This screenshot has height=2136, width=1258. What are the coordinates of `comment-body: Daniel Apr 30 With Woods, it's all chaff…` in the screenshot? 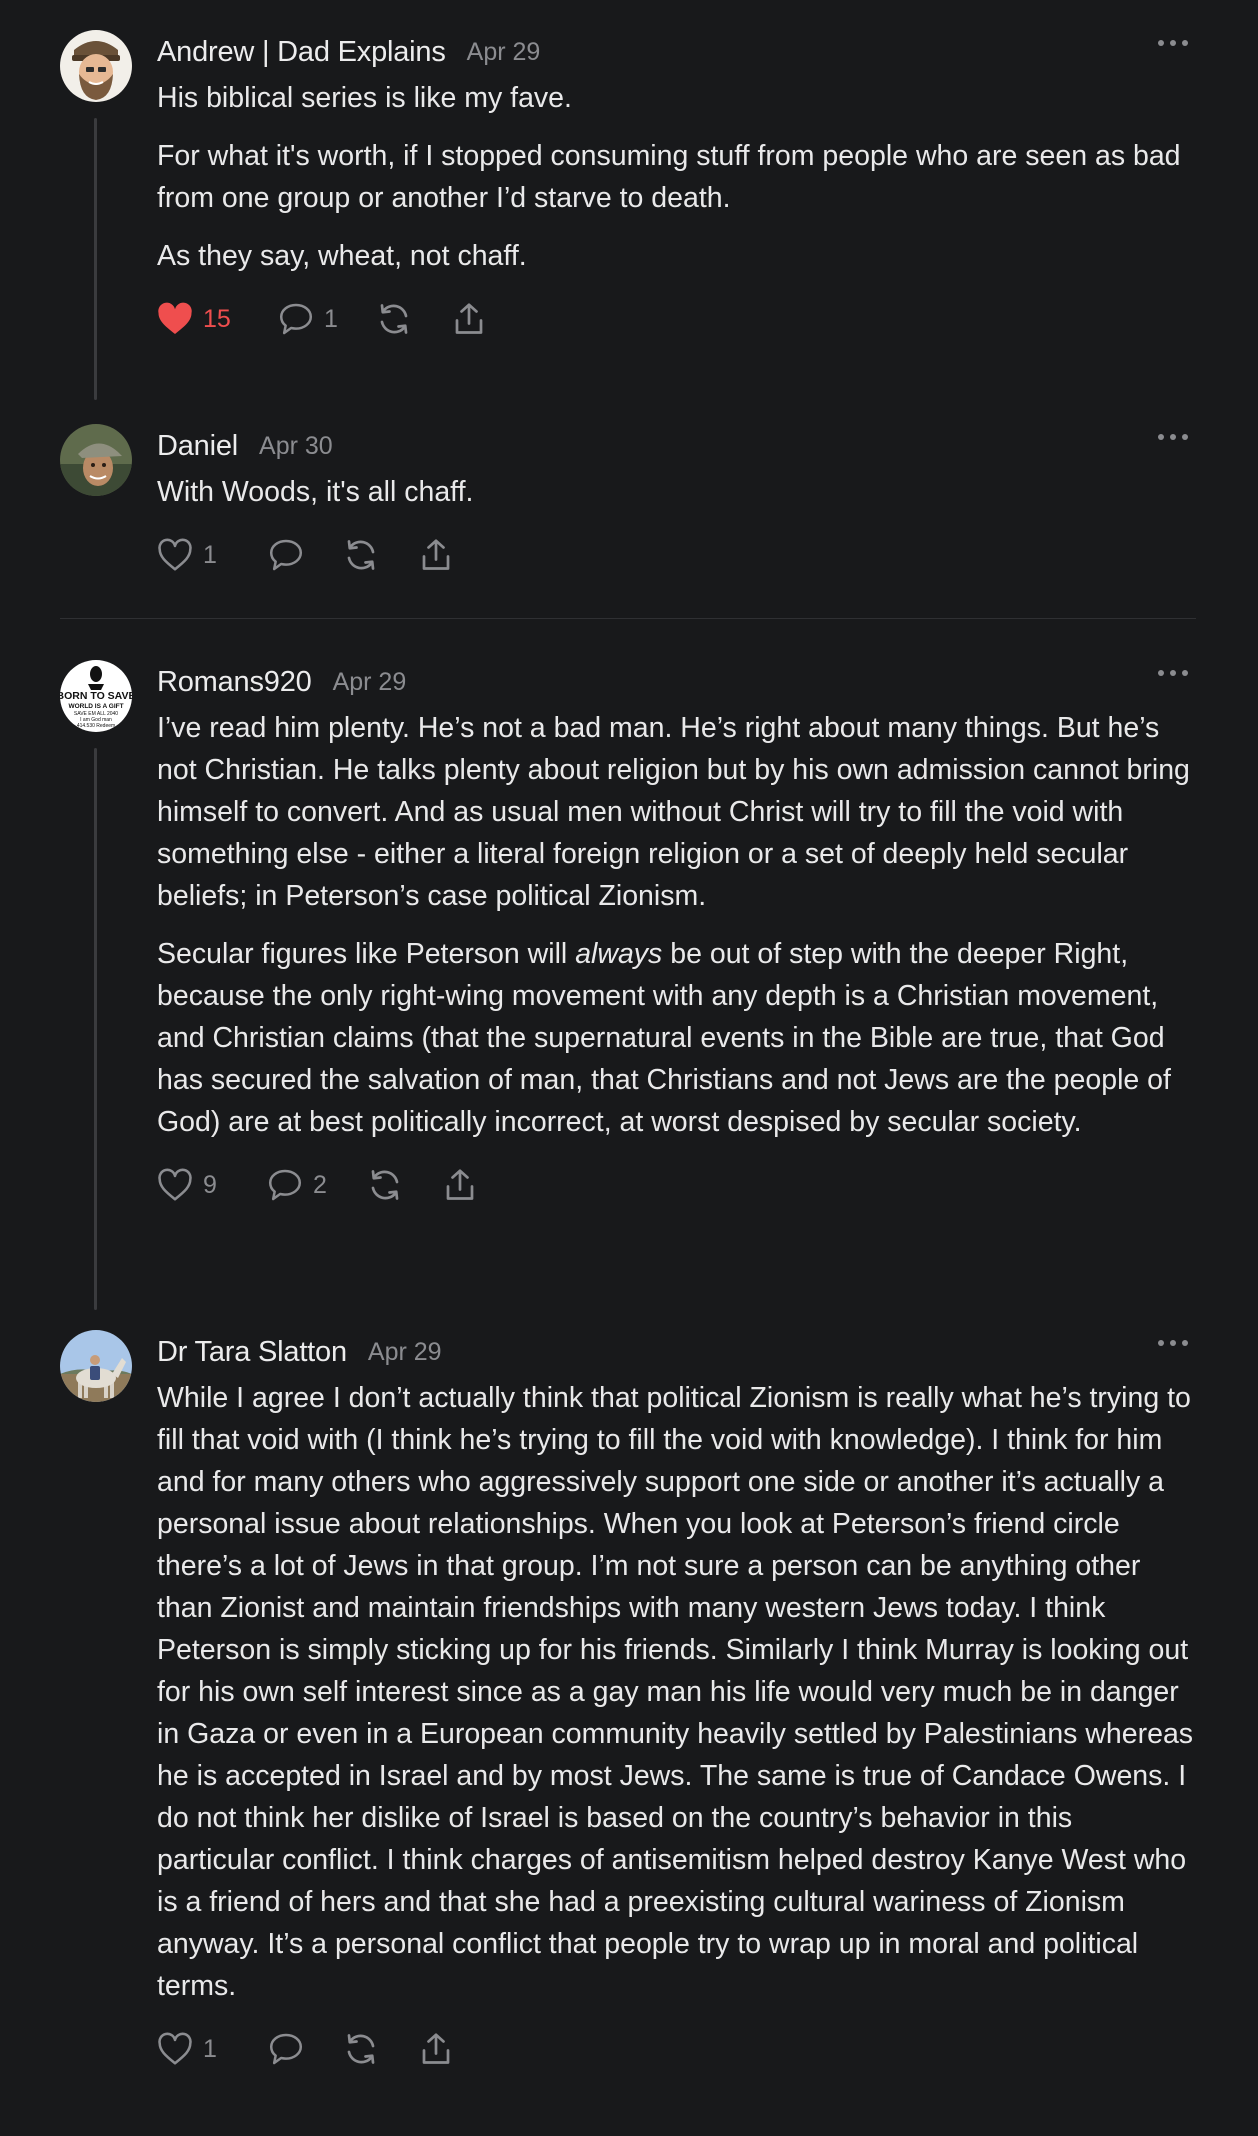 It's located at (676, 500).